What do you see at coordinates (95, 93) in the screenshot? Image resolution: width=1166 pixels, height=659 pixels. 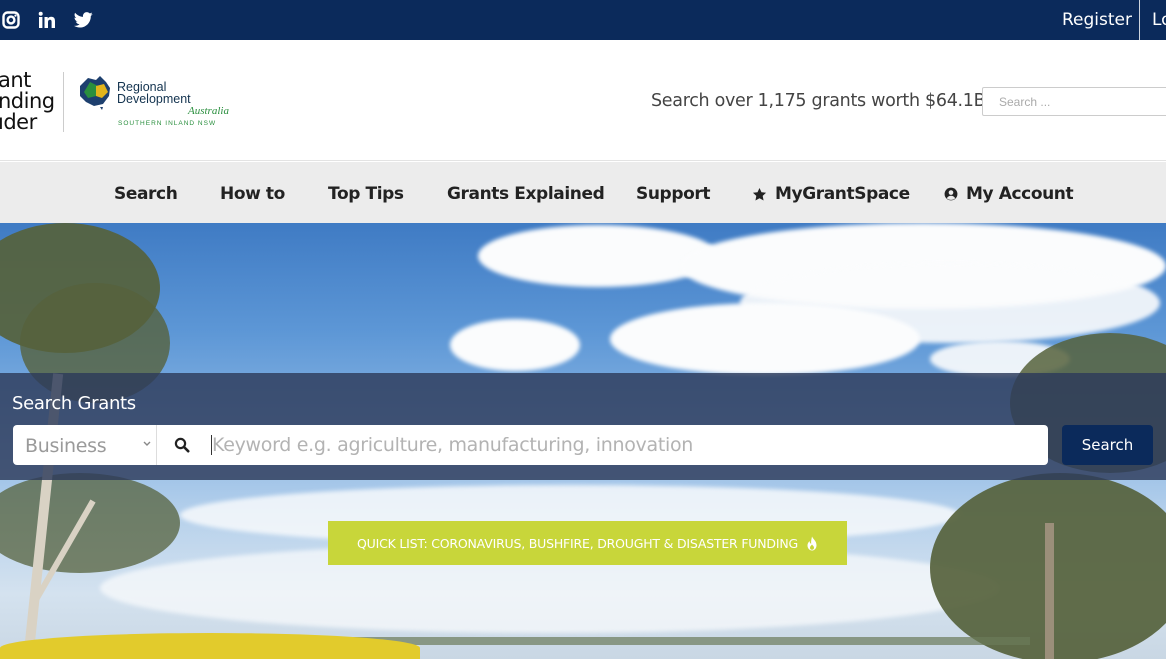 I see `australia-map-icon` at bounding box center [95, 93].